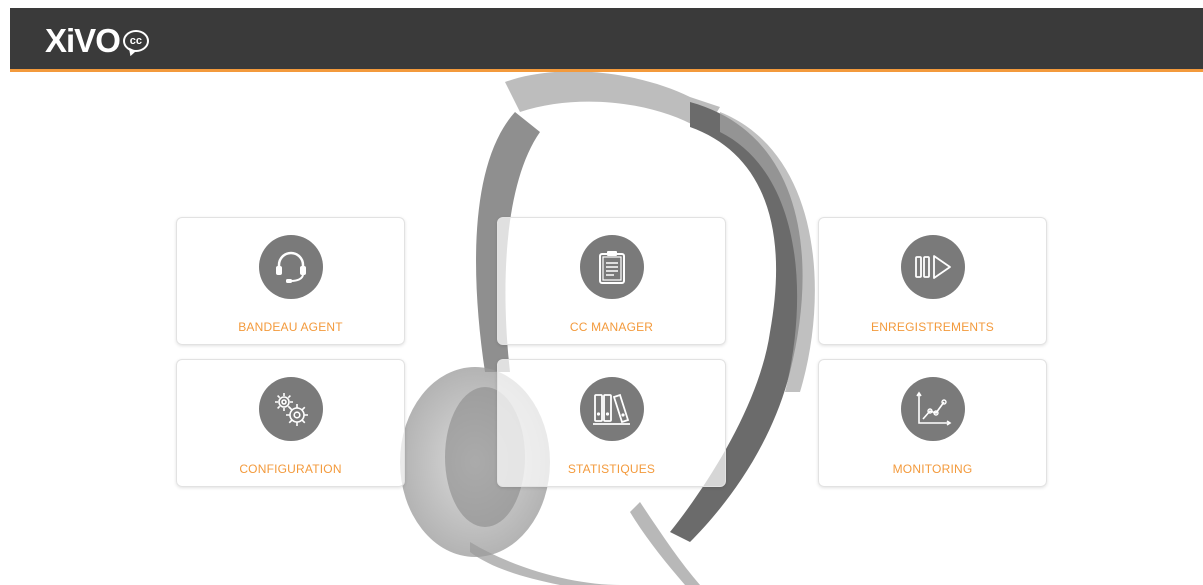 The image size is (1203, 585). I want to click on cc-speech-bubble-icon: cc, so click(135, 41).